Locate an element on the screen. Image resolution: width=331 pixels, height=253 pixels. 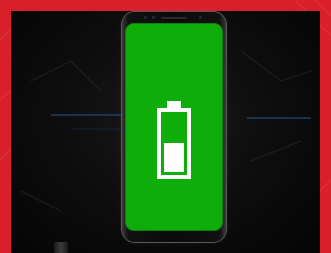
battery-level-fill is located at coordinates (174, 157).